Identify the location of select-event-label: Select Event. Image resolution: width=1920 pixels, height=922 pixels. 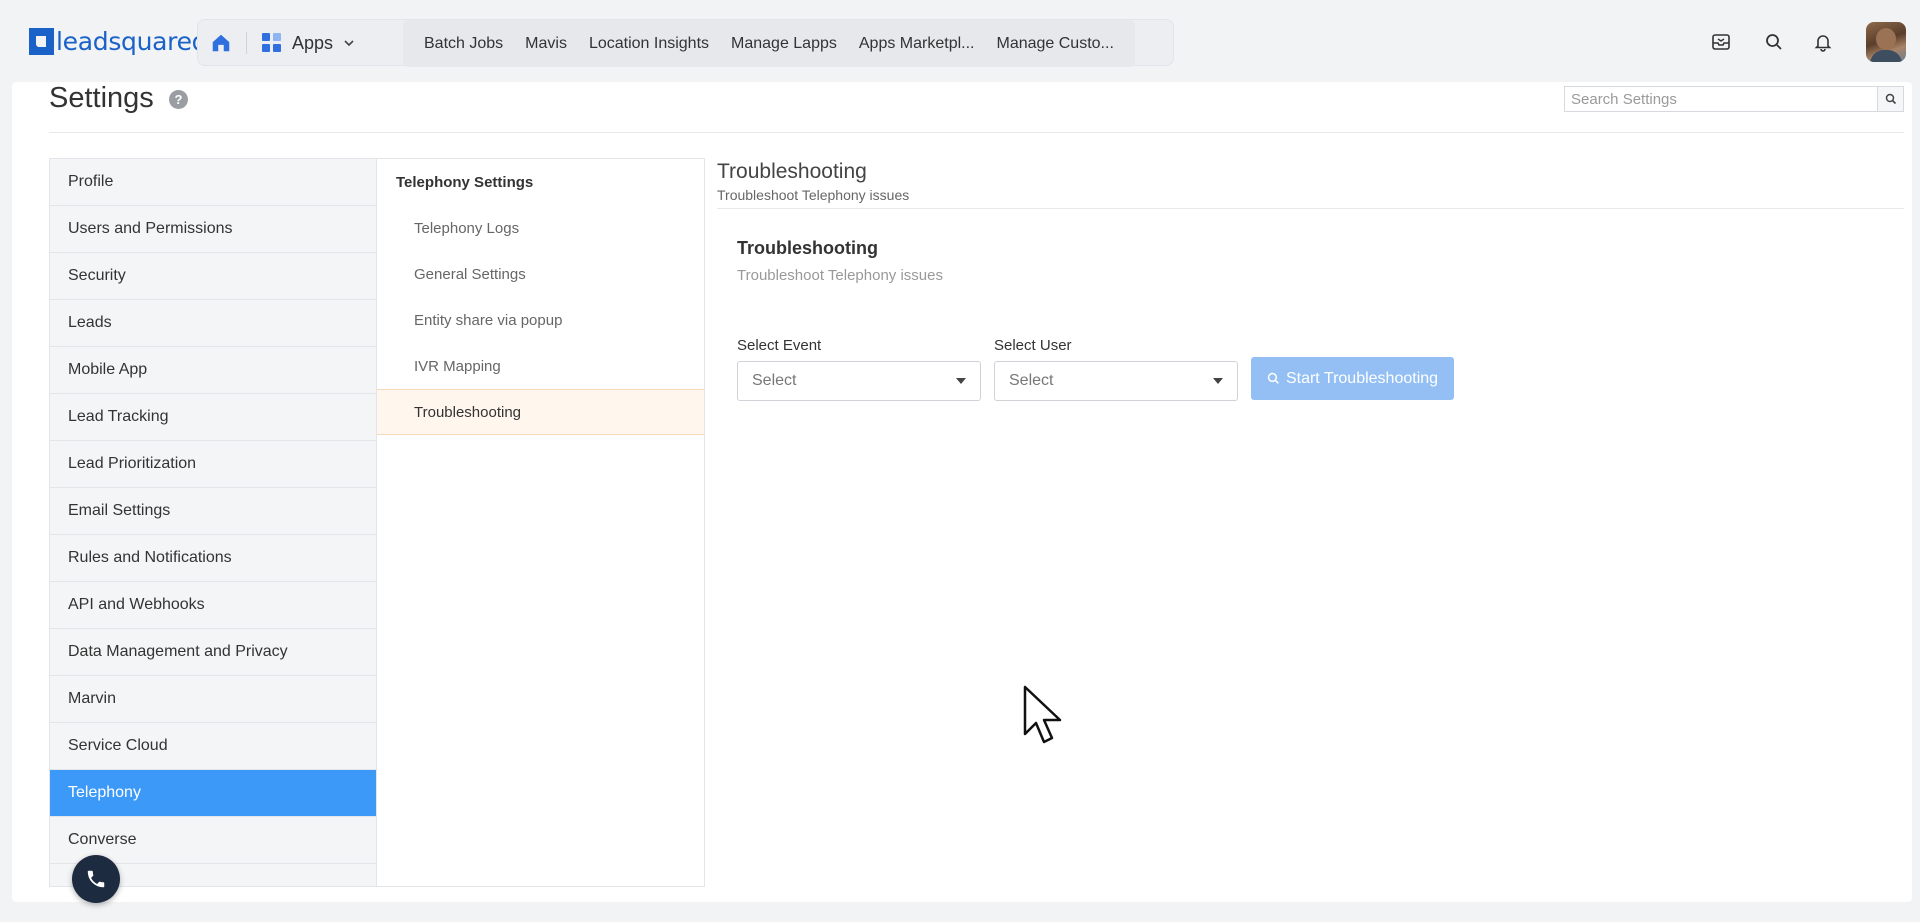
(779, 345).